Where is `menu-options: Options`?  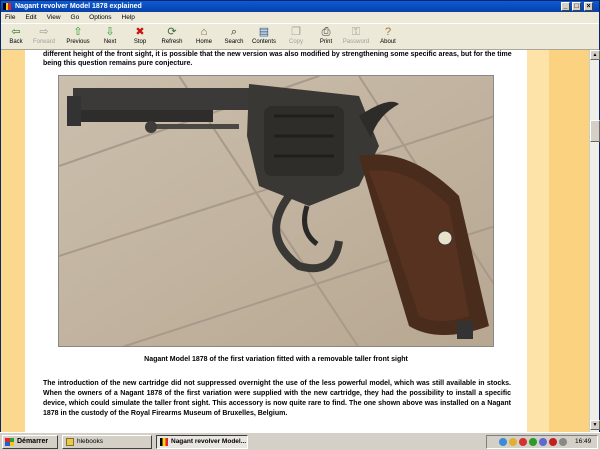 menu-options: Options is located at coordinates (100, 17).